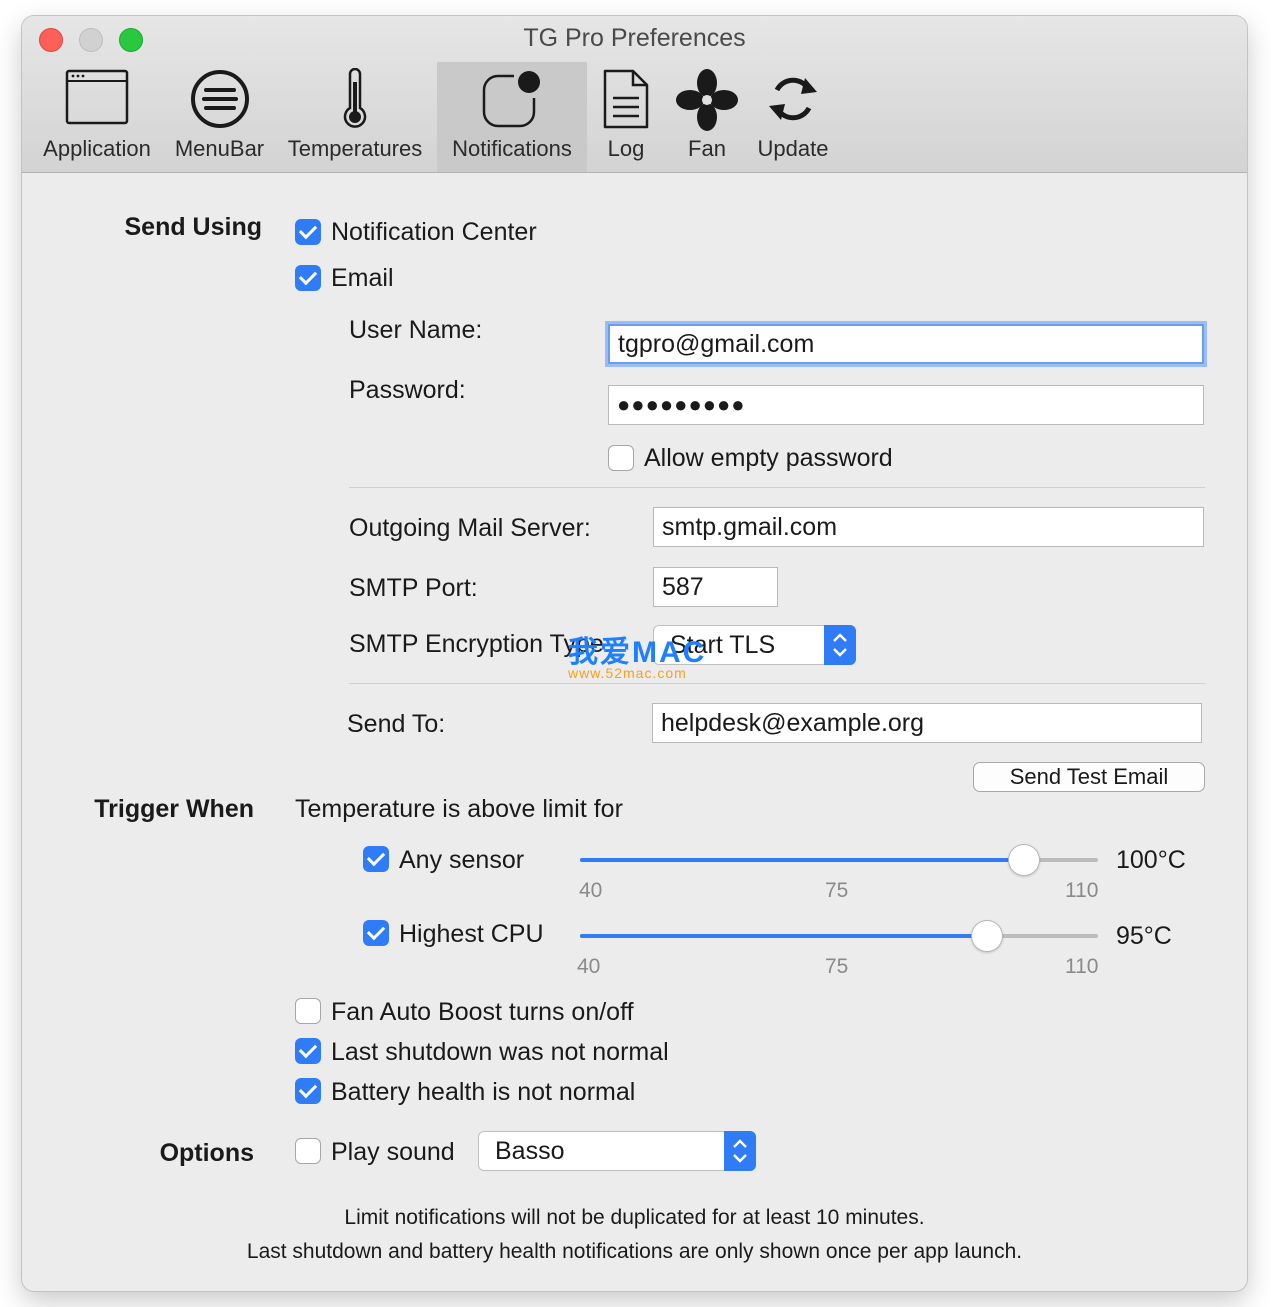 This screenshot has width=1271, height=1307. I want to click on fan-auto-boost-label: Fan Auto Boost turns on/off, so click(482, 1012).